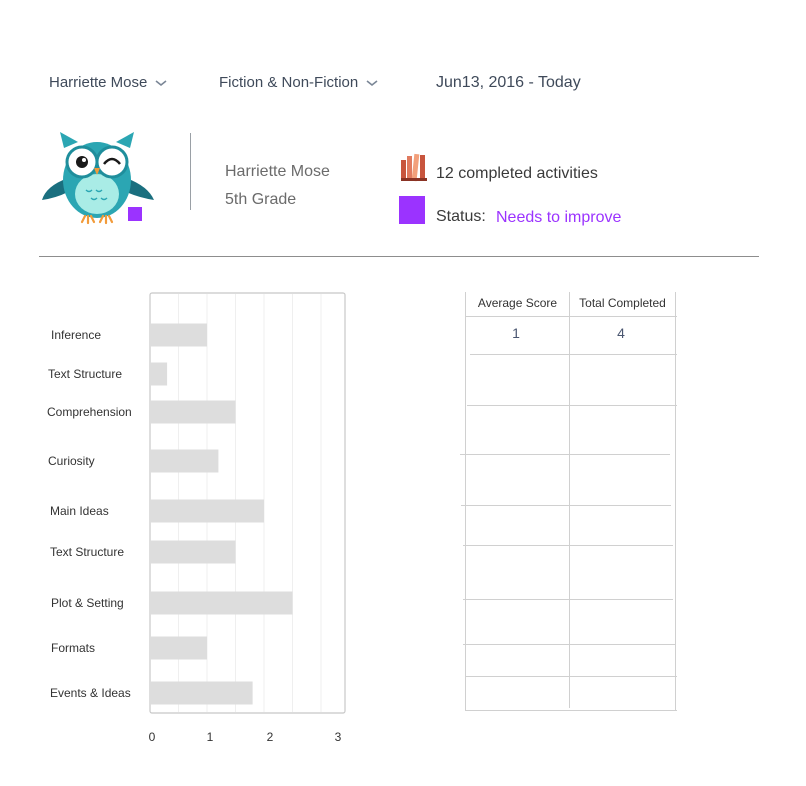 This screenshot has height=786, width=806. I want to click on table-cell-total-completed: 4, so click(621, 333).